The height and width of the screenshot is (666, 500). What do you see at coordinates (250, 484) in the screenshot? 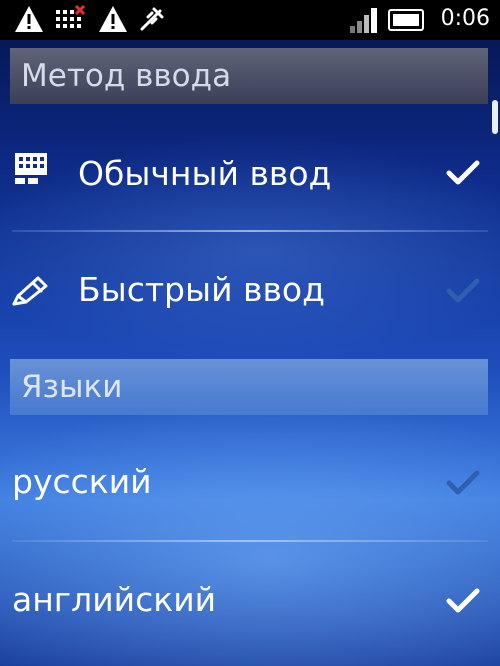
I see `language-russian: русский` at bounding box center [250, 484].